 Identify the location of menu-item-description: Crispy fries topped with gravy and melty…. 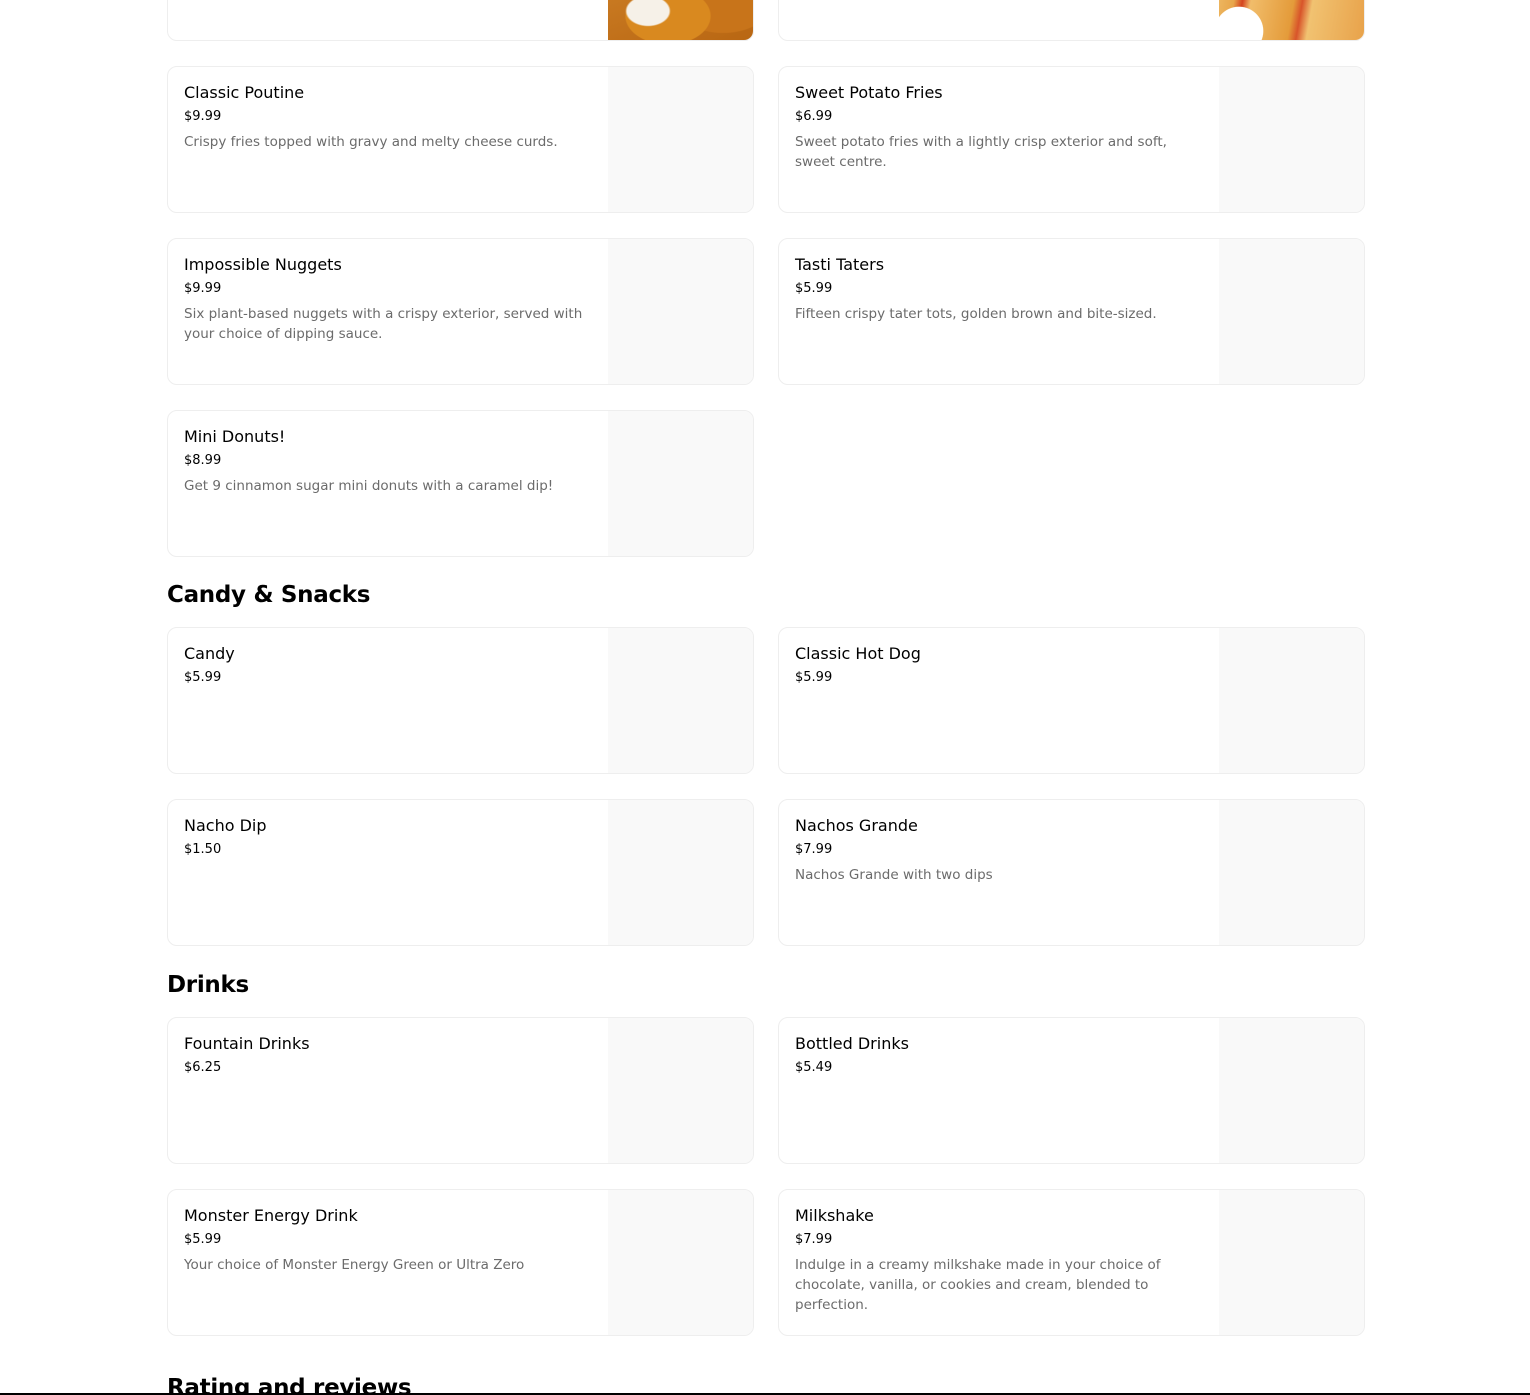
(371, 142).